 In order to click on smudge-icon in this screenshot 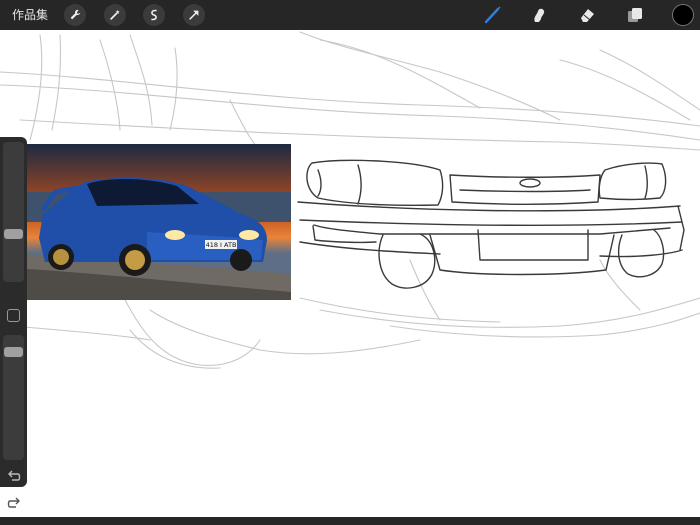, I will do `click(539, 15)`.